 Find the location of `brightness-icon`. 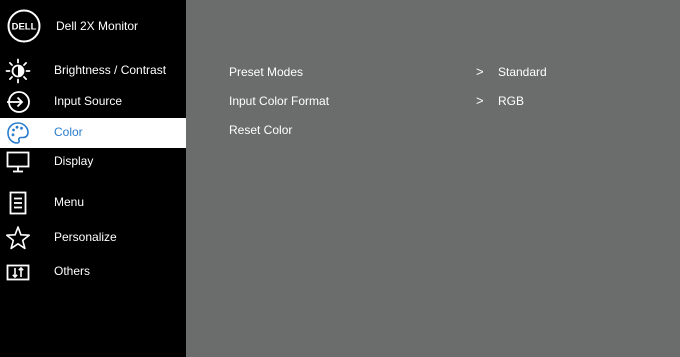

brightness-icon is located at coordinates (18, 71).